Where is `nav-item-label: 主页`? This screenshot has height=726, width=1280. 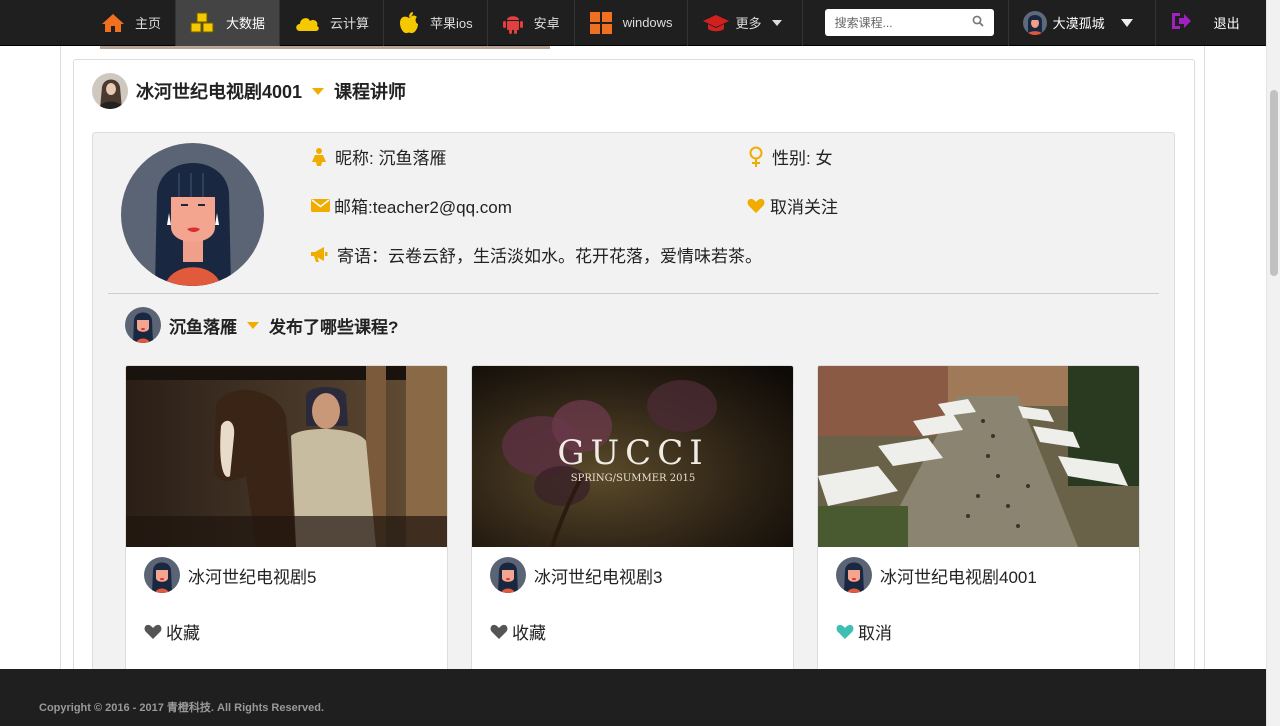 nav-item-label: 主页 is located at coordinates (148, 23).